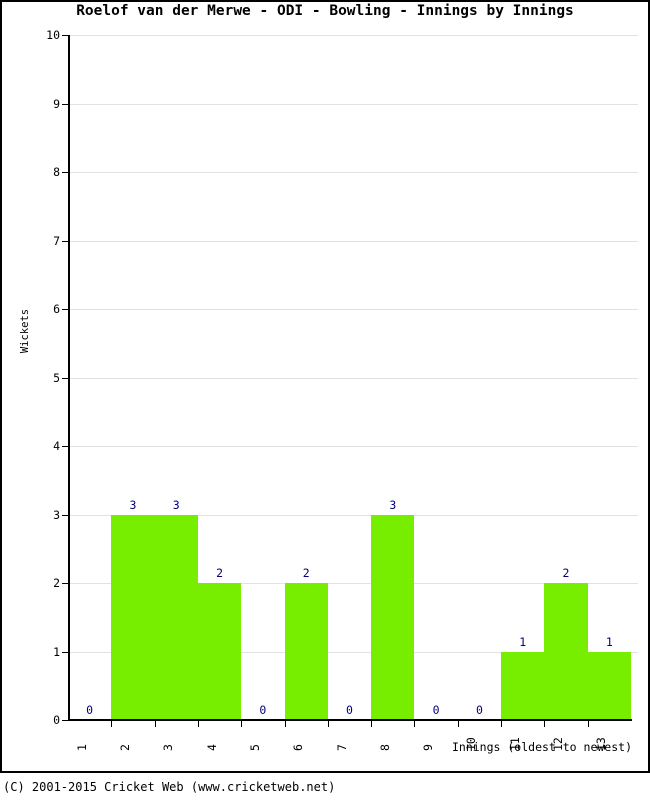 The image size is (650, 800). What do you see at coordinates (56, 651) in the screenshot?
I see `y-axis-tick-label-text: 1` at bounding box center [56, 651].